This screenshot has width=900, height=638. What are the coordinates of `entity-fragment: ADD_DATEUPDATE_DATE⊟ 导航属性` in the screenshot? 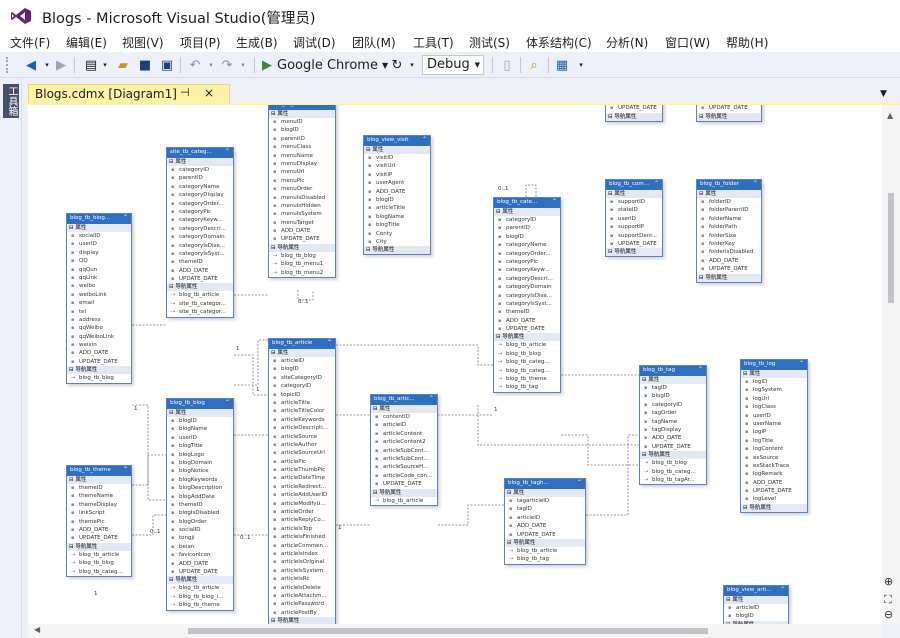 It's located at (634, 113).